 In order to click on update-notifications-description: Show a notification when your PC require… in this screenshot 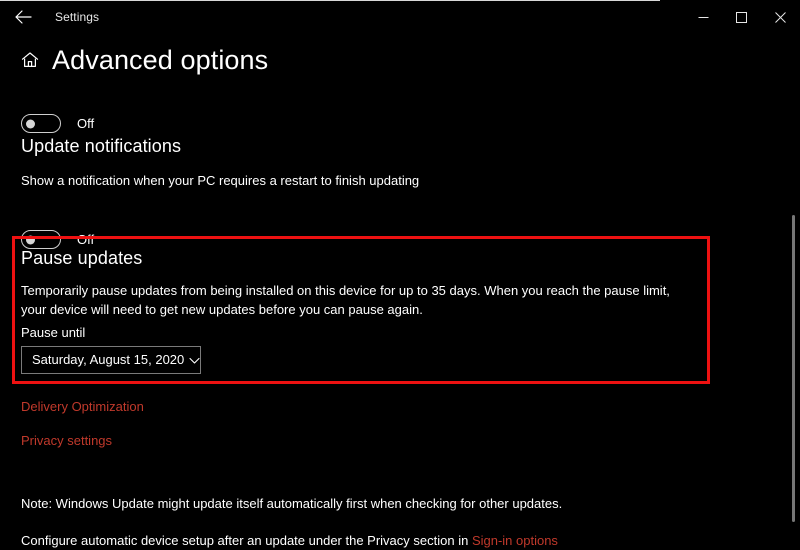, I will do `click(220, 180)`.